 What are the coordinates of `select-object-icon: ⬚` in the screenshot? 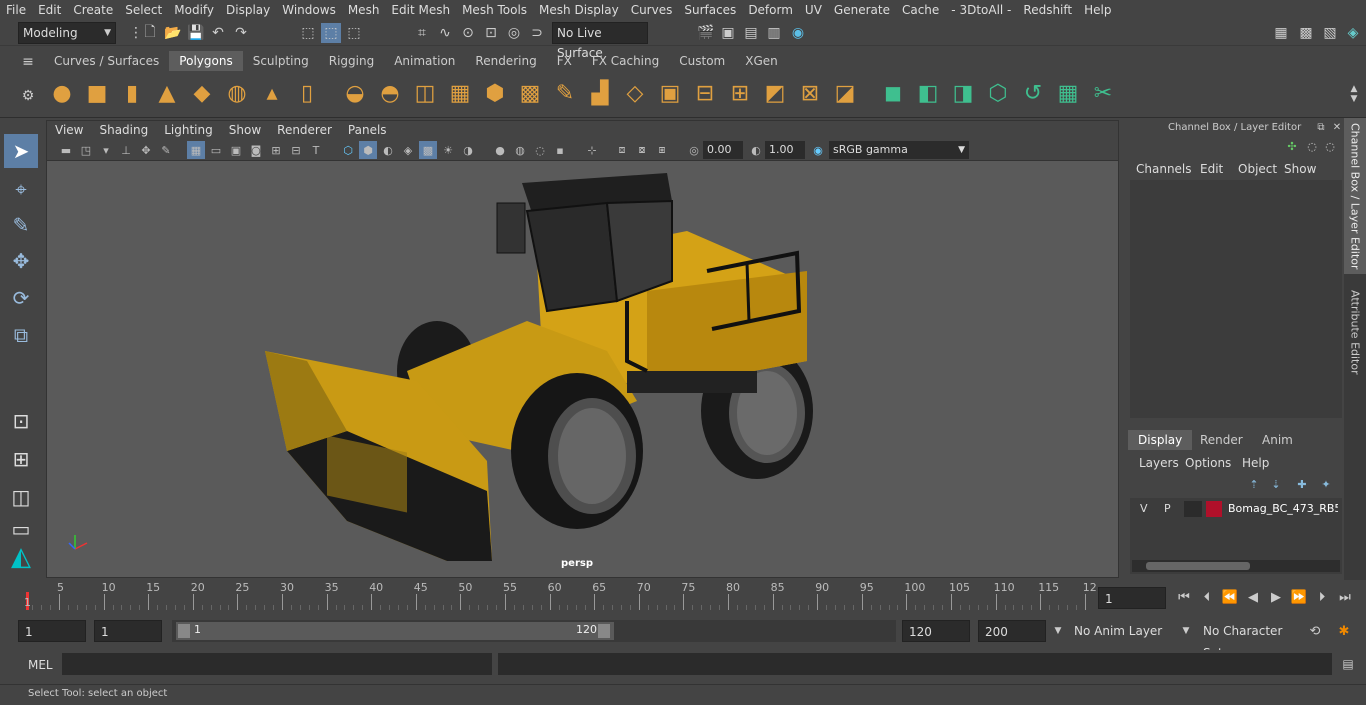 It's located at (331, 33).